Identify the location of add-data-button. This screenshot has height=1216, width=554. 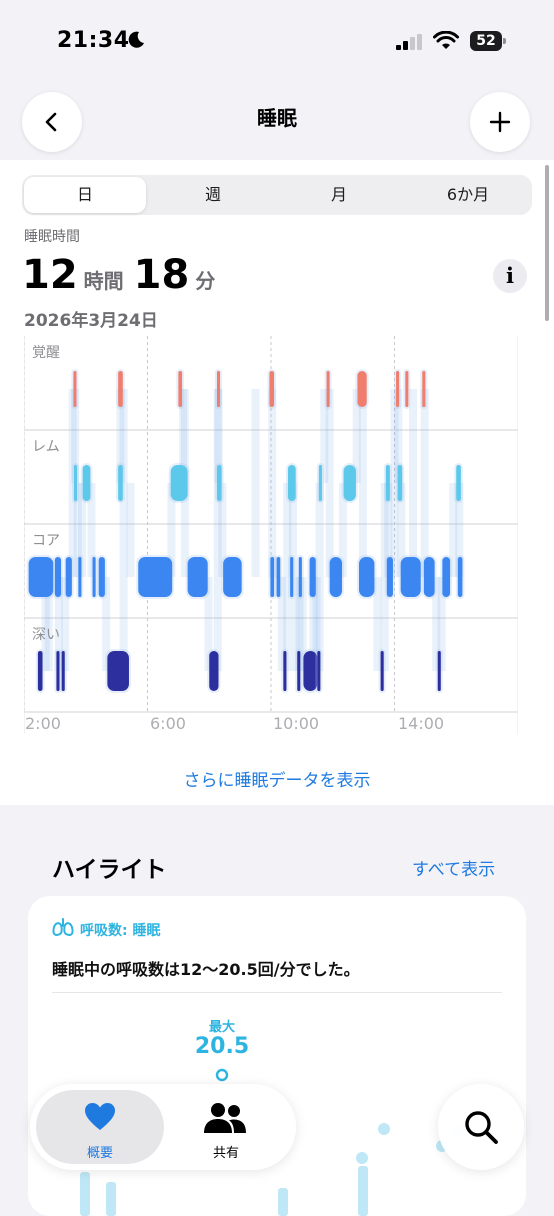
(500, 122).